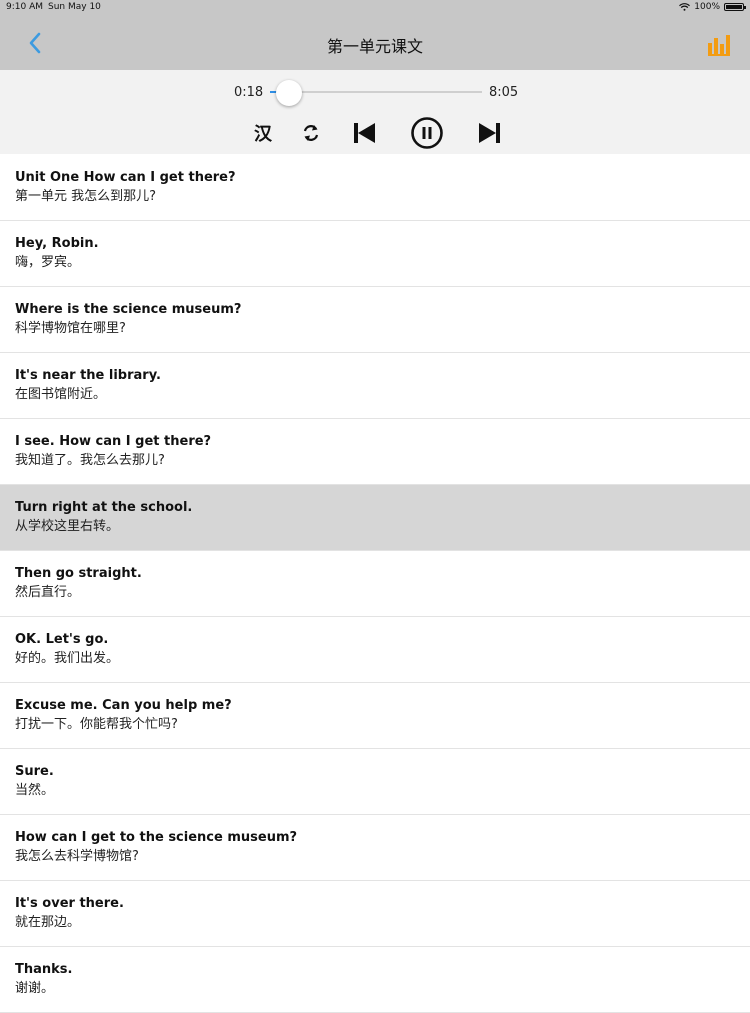 This screenshot has height=1013, width=750. What do you see at coordinates (375, 254) in the screenshot?
I see `sentence-row: Hey, Robin. 嗨，罗宾。` at bounding box center [375, 254].